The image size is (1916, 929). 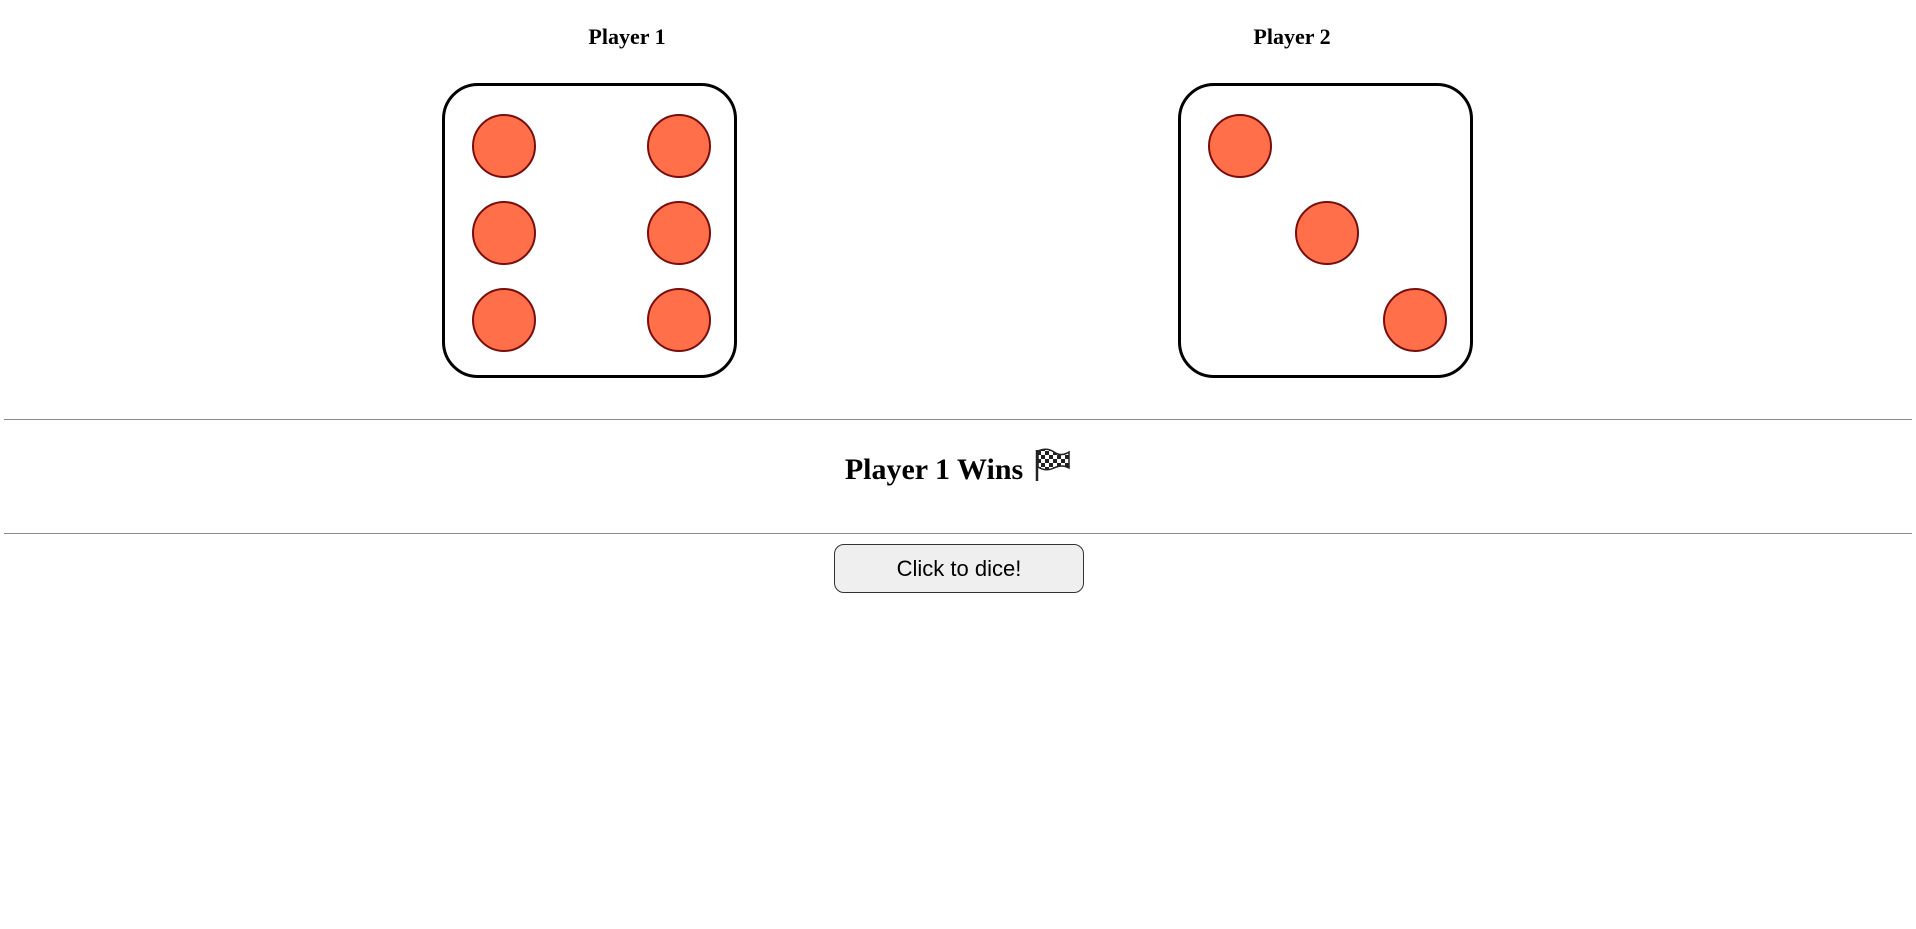 What do you see at coordinates (958, 419) in the screenshot?
I see `top-divider` at bounding box center [958, 419].